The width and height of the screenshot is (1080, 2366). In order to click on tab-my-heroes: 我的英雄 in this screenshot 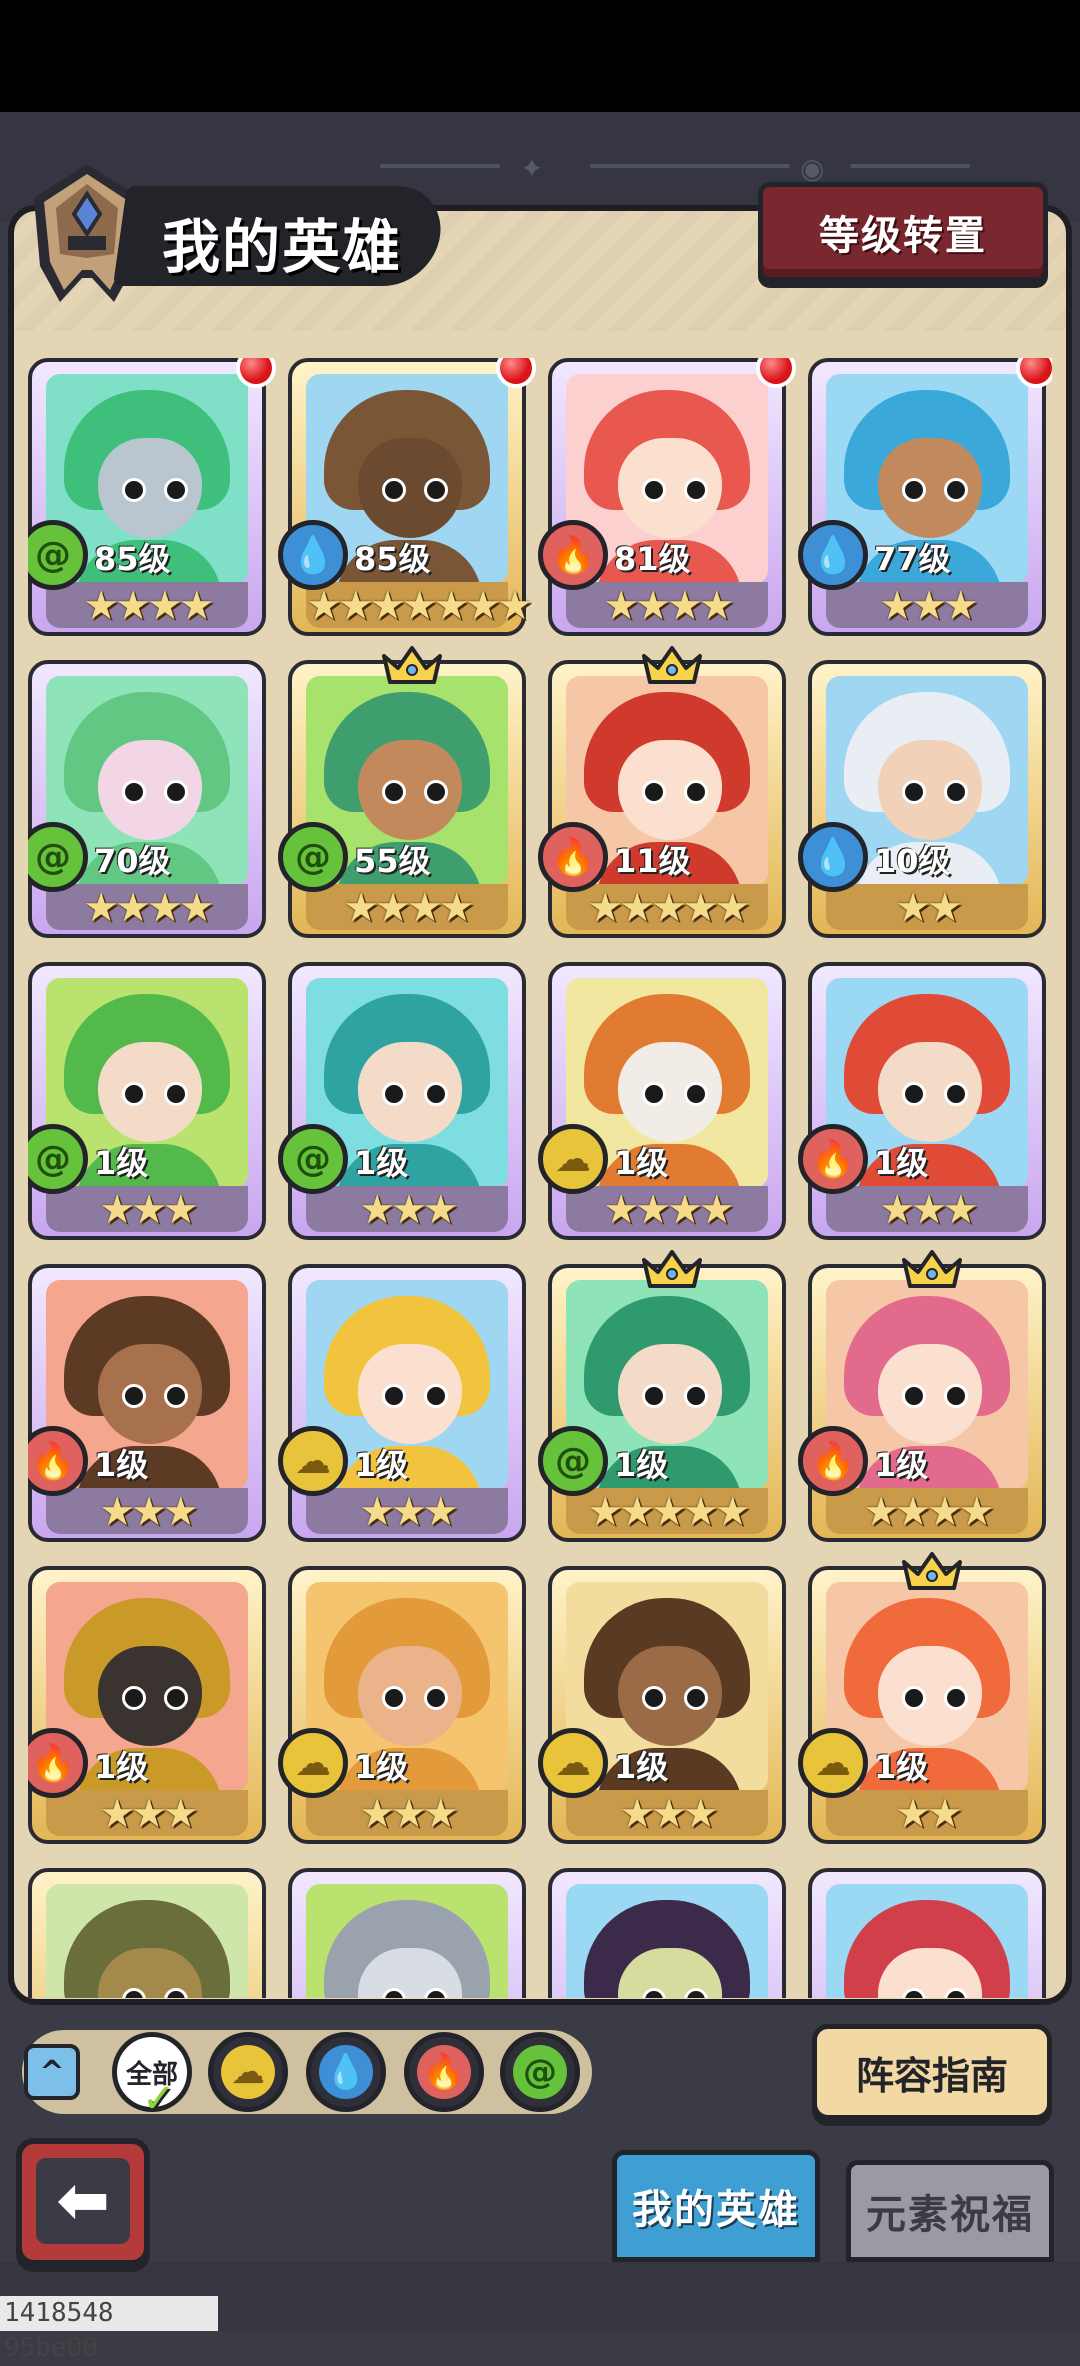, I will do `click(716, 2206)`.